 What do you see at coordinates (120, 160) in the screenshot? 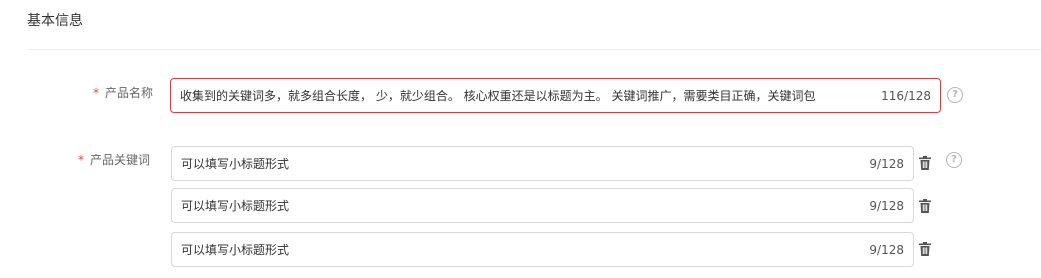
I see `product-keywords-label-text: 产品关键词` at bounding box center [120, 160].